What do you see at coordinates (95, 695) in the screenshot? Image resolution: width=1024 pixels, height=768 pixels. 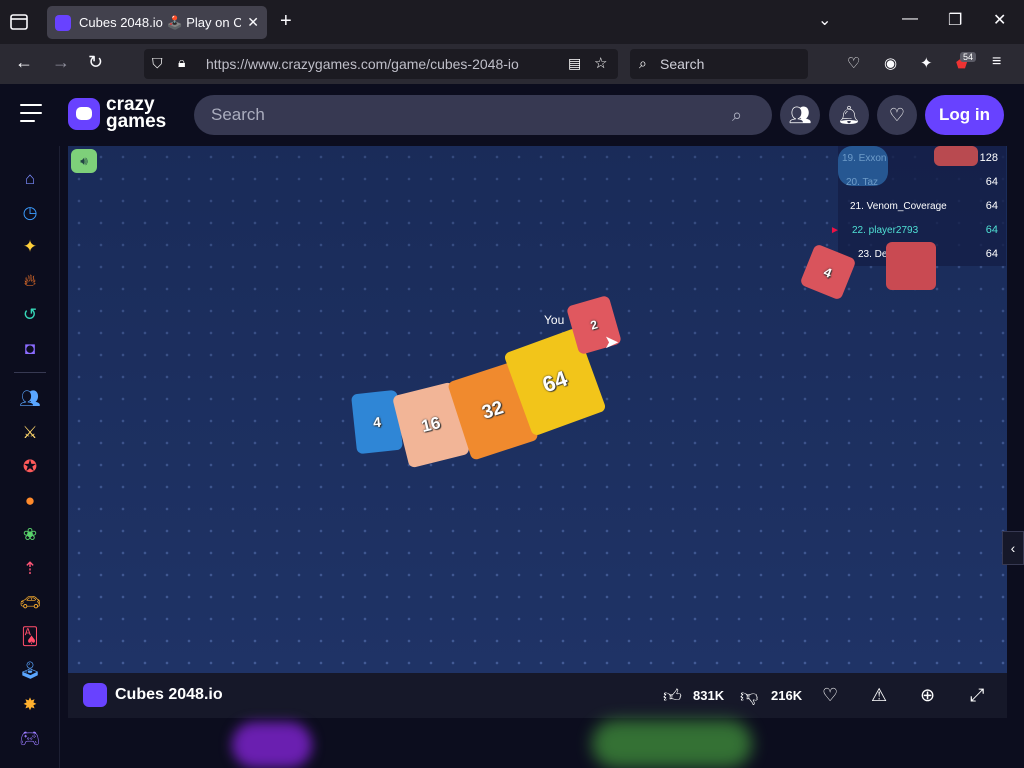 I see `crazygames-small-logo-icon` at bounding box center [95, 695].